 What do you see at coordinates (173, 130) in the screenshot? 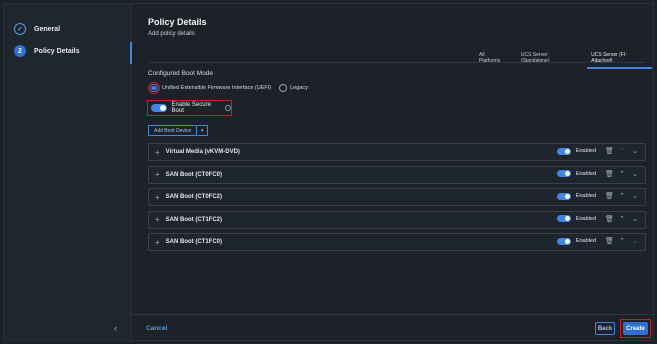
I see `add-boot-device-button: Add Boot Device` at bounding box center [173, 130].